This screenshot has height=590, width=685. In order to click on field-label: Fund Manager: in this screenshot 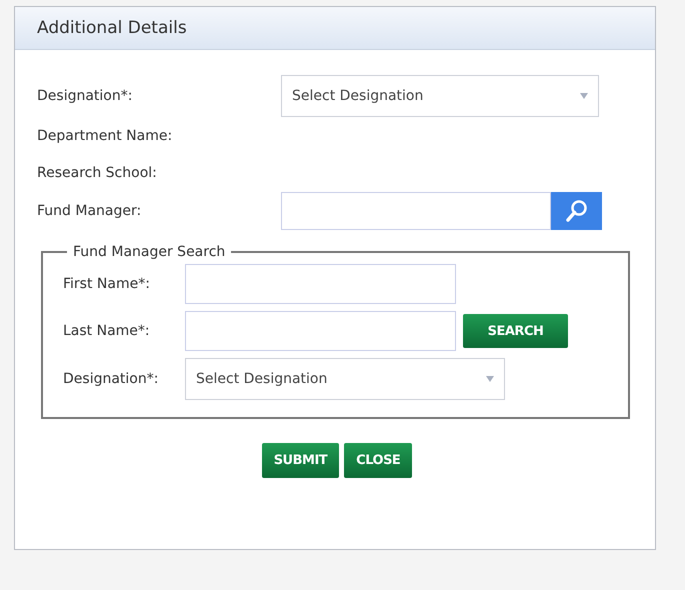, I will do `click(89, 211)`.